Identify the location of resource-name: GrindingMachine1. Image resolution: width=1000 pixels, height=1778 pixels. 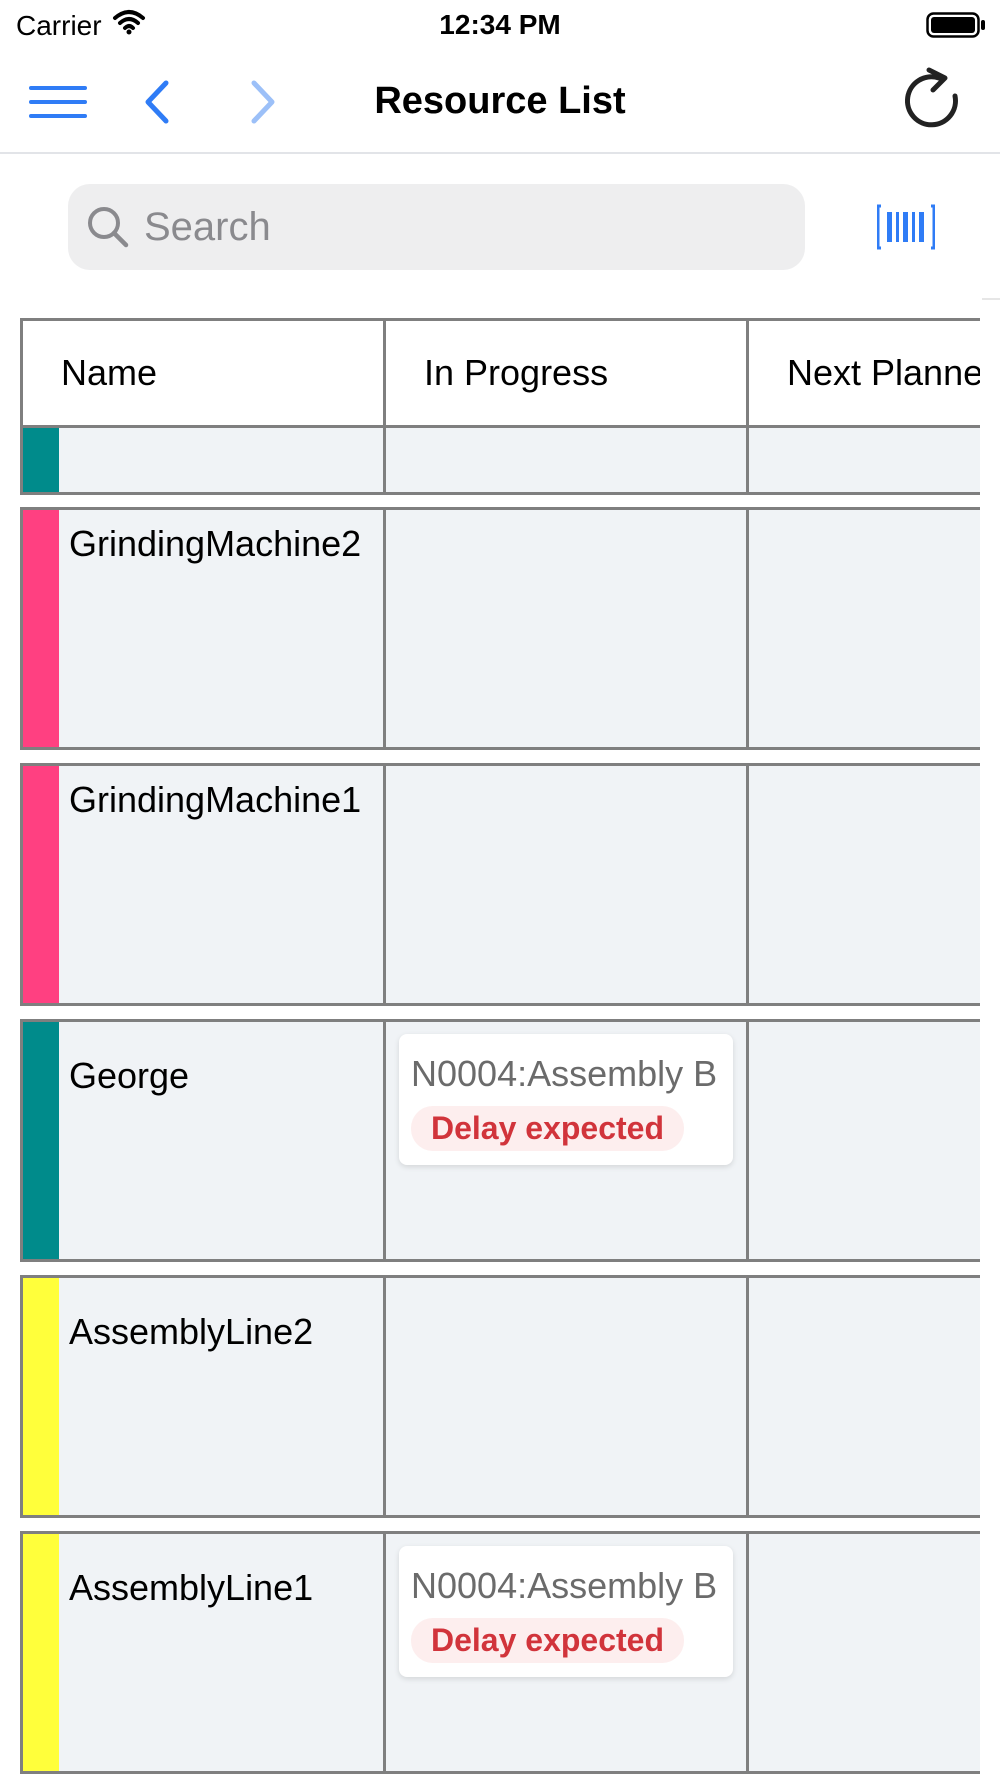
(215, 799).